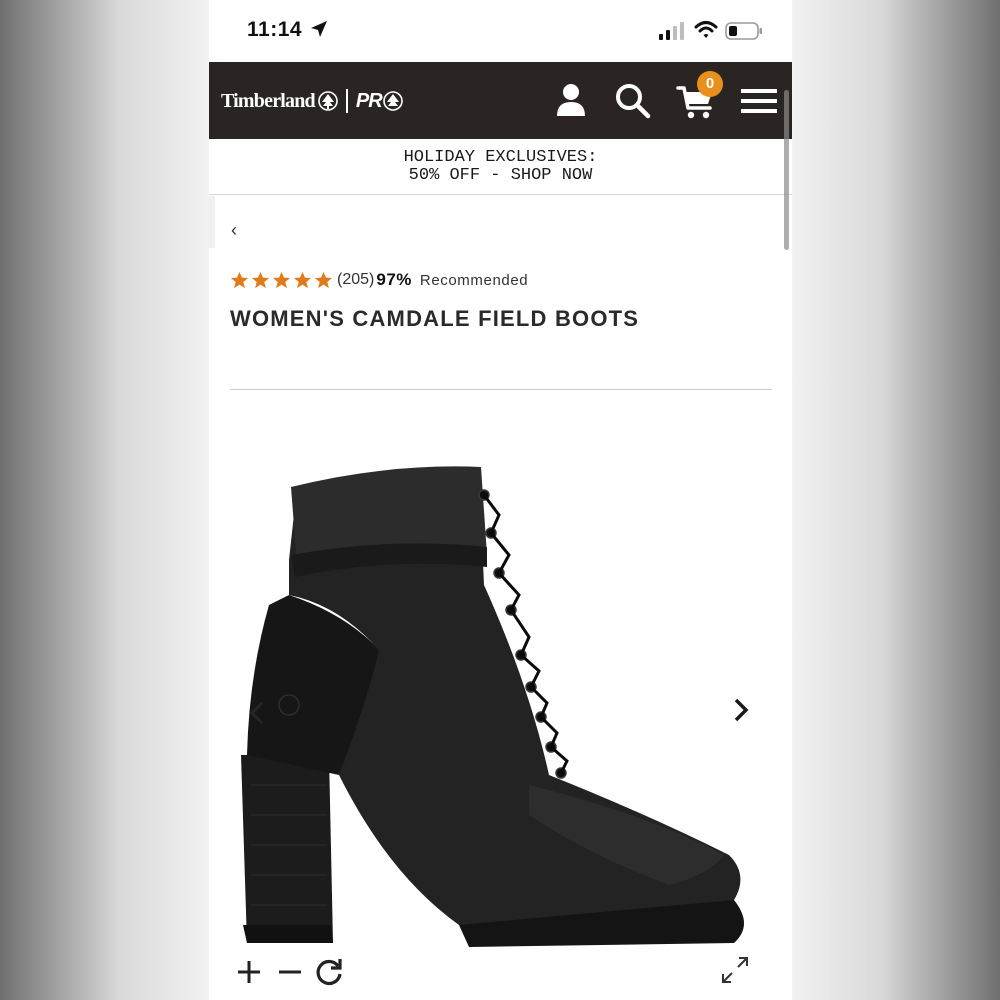  I want to click on battery-icon, so click(743, 31).